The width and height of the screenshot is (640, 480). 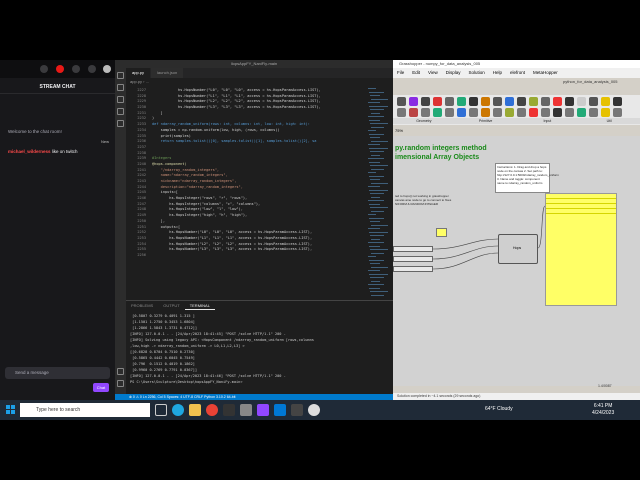 I want to click on chrome-icon, so click(x=212, y=410).